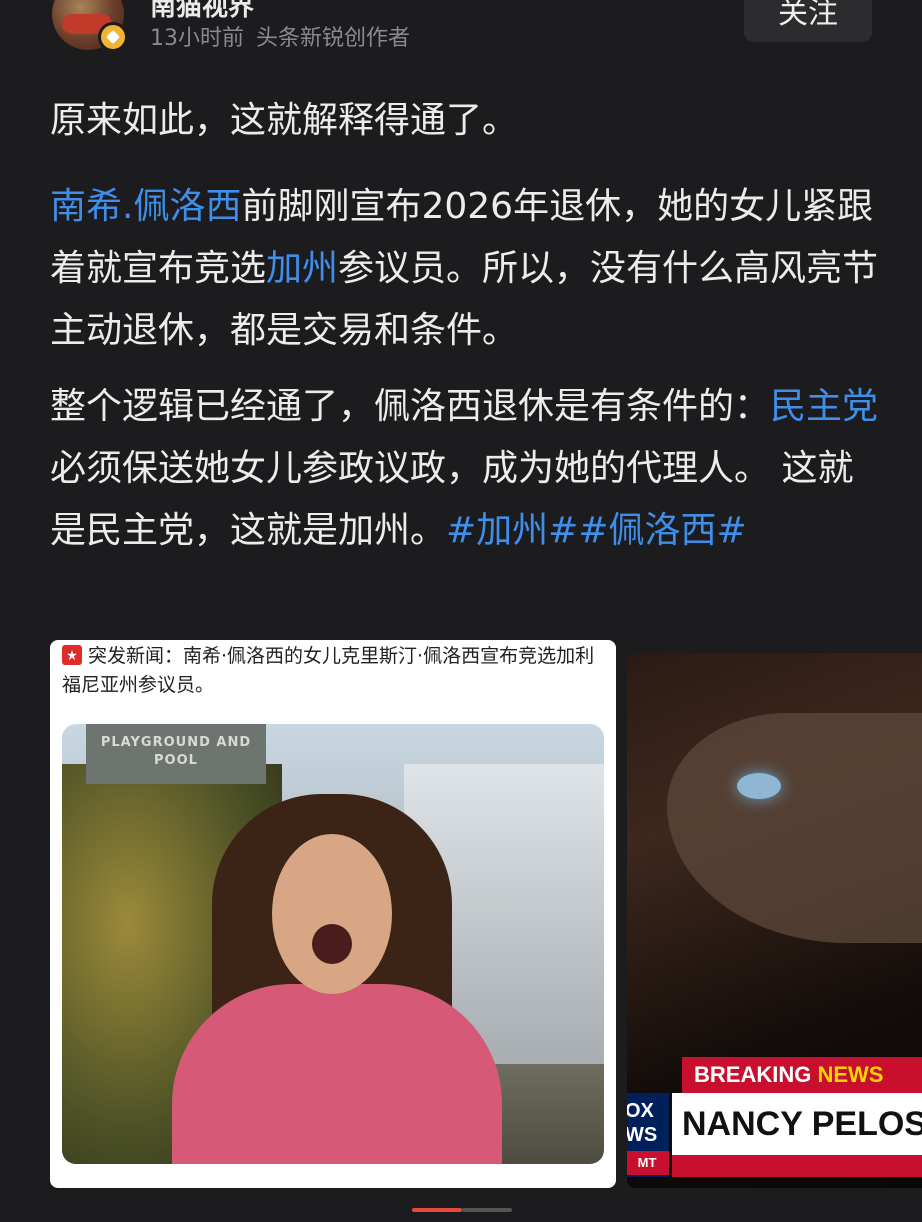 Image resolution: width=922 pixels, height=1222 pixels. Describe the element at coordinates (794, 828) in the screenshot. I see `lamp-shade` at that location.